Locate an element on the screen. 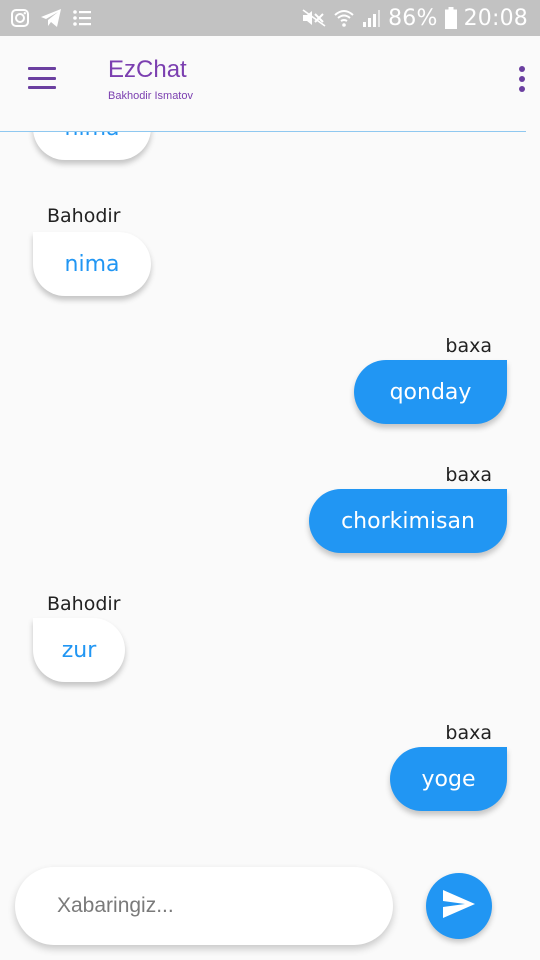  message-text: chorkimisan is located at coordinates (408, 521).